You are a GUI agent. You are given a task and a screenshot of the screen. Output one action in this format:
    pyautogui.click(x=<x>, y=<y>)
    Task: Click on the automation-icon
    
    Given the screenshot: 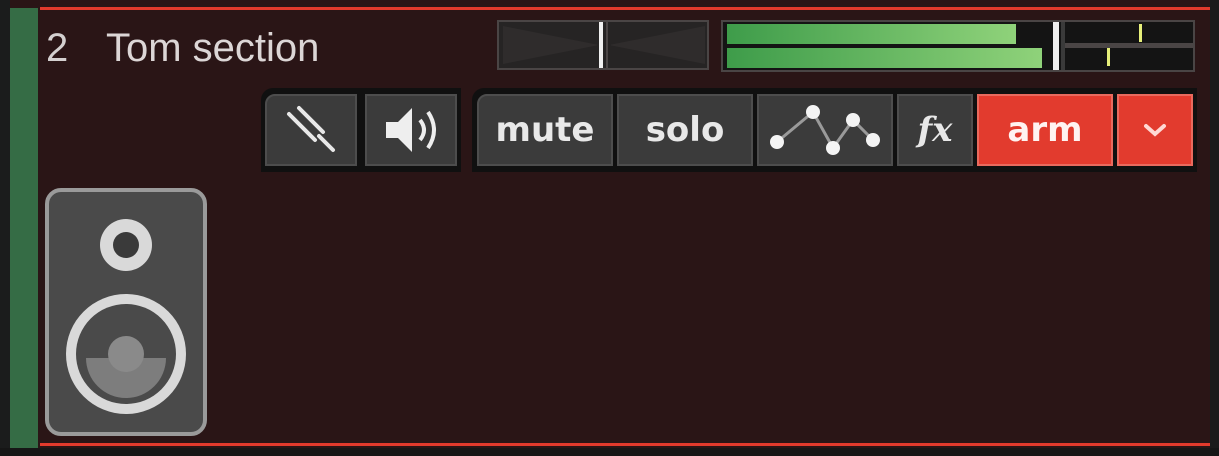 What is the action you would take?
    pyautogui.click(x=825, y=130)
    